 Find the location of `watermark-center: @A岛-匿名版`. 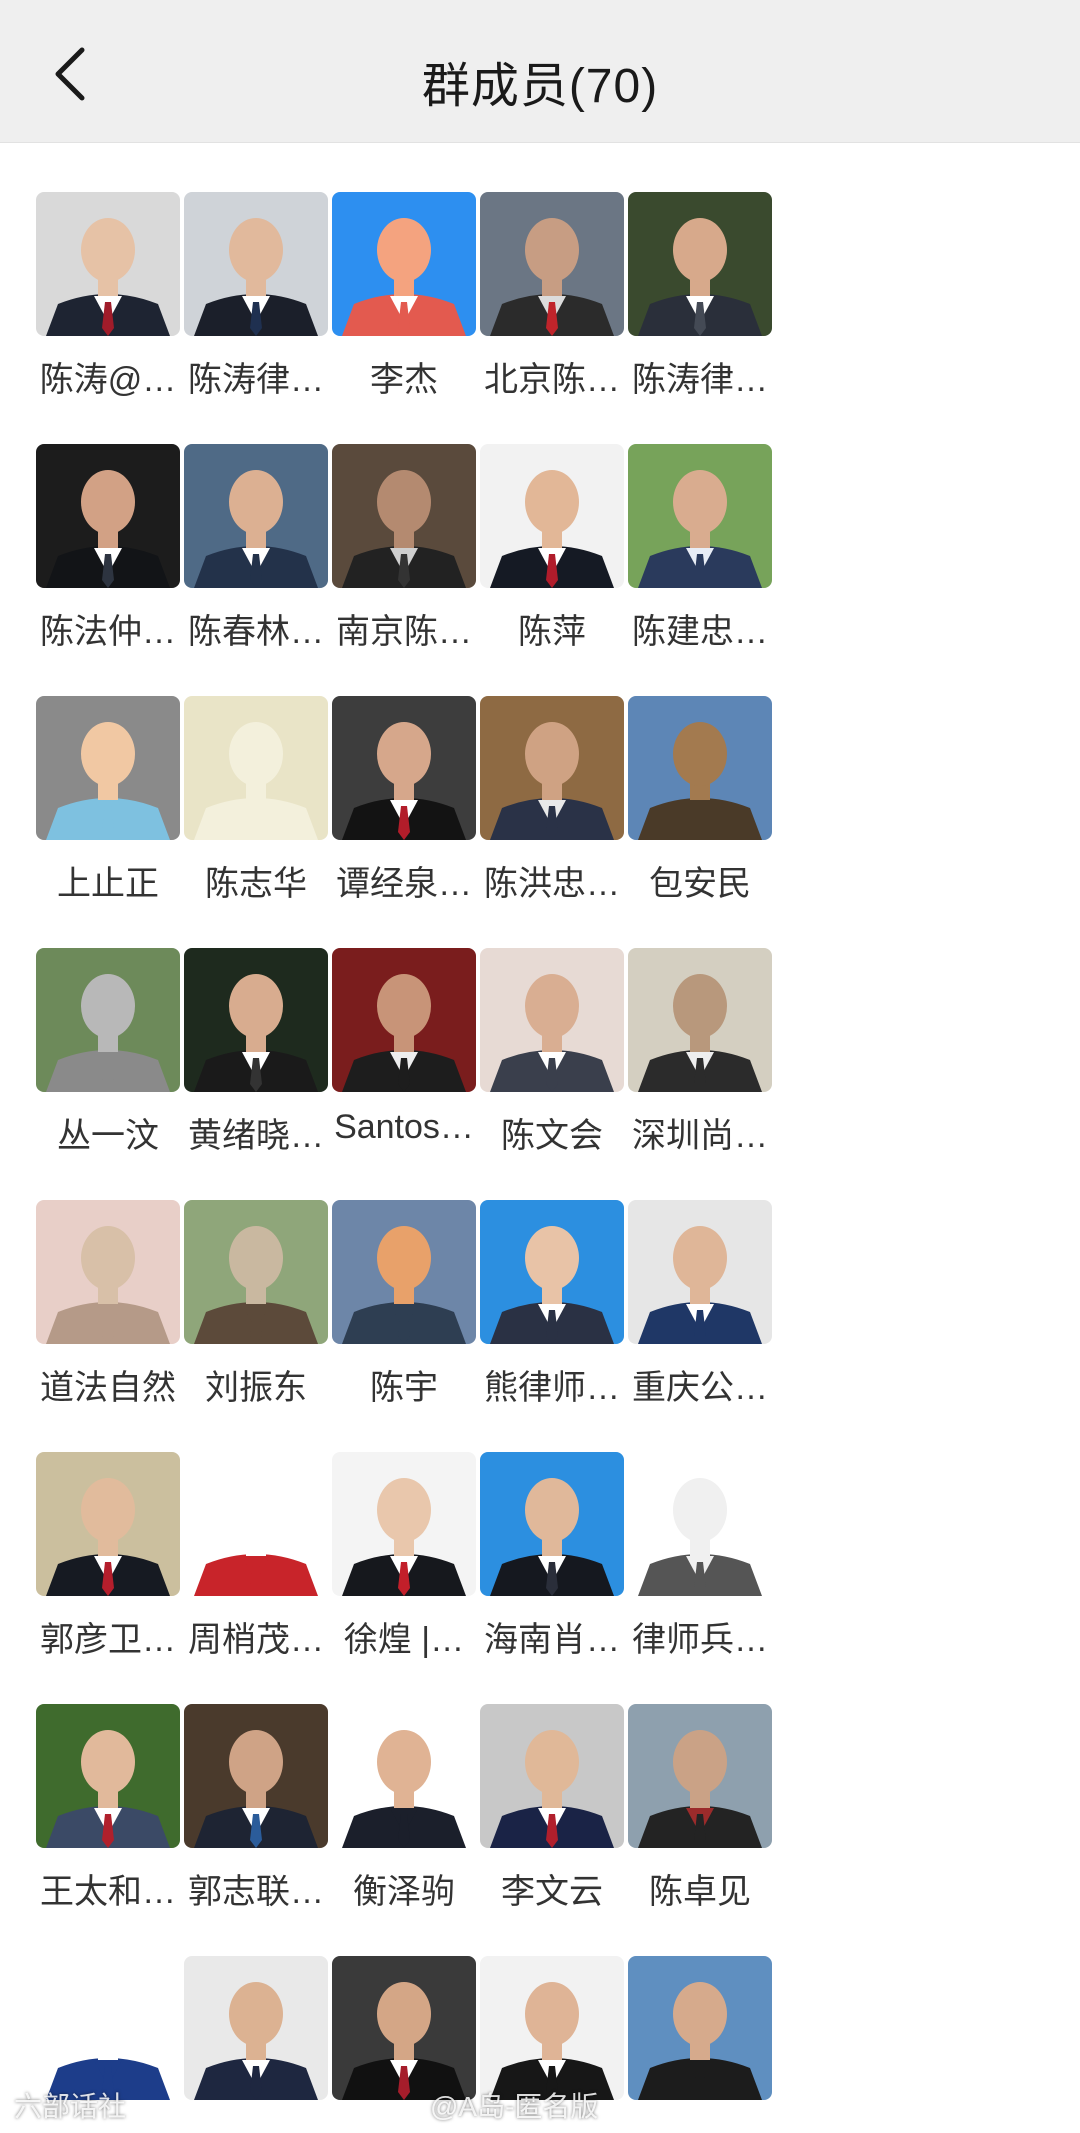

watermark-center: @A岛-匿名版 is located at coordinates (514, 2106).